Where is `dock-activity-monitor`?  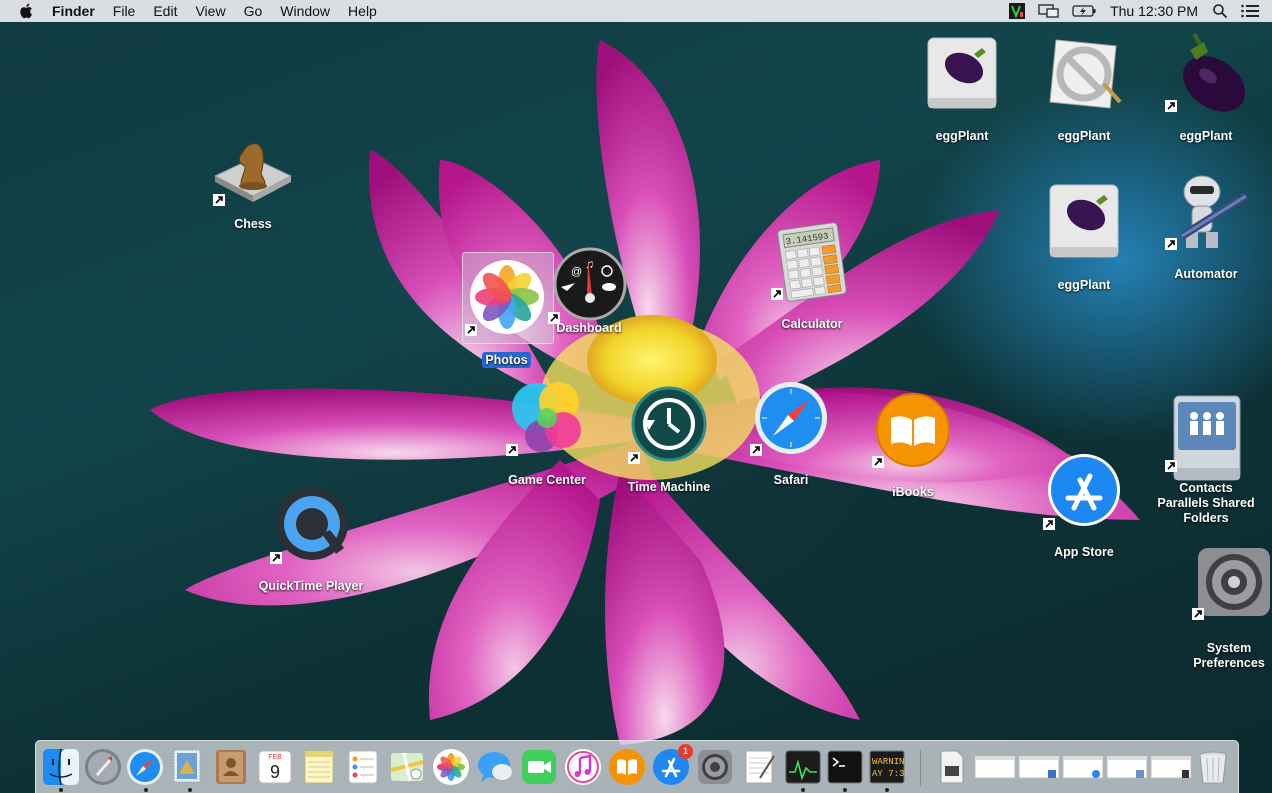 dock-activity-monitor is located at coordinates (803, 767).